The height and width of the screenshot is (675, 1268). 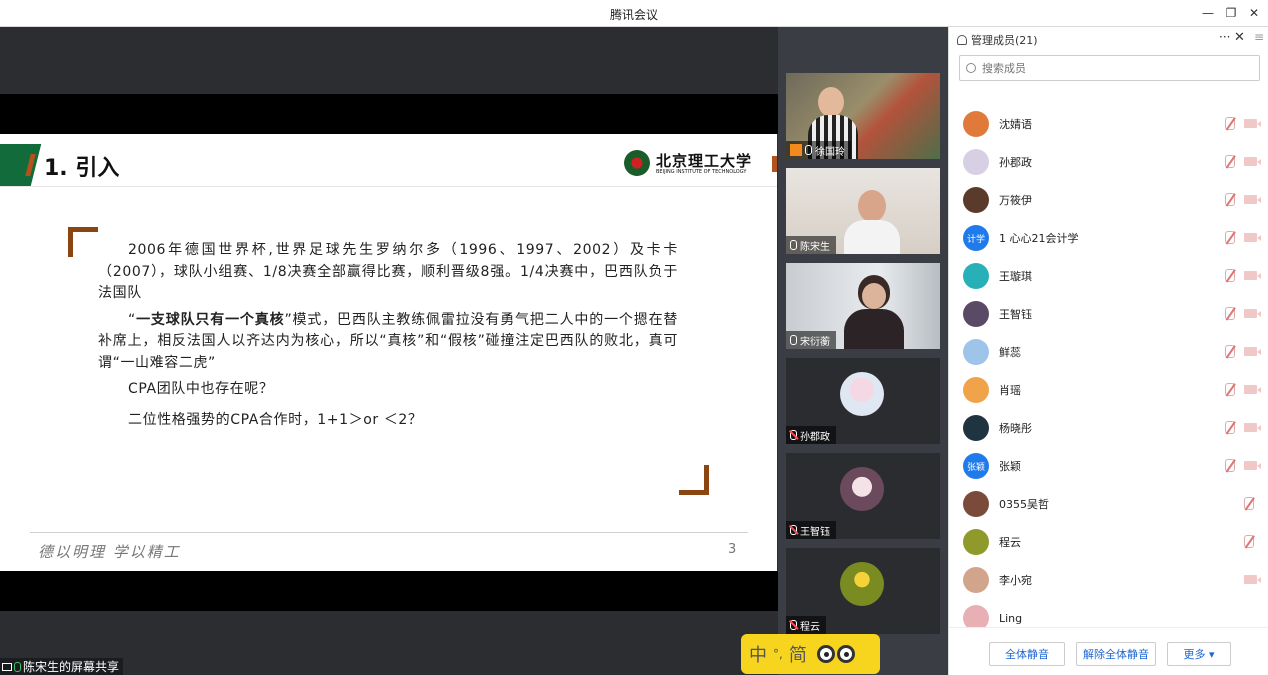 I want to click on ime-mascot-icon, so click(x=835, y=654).